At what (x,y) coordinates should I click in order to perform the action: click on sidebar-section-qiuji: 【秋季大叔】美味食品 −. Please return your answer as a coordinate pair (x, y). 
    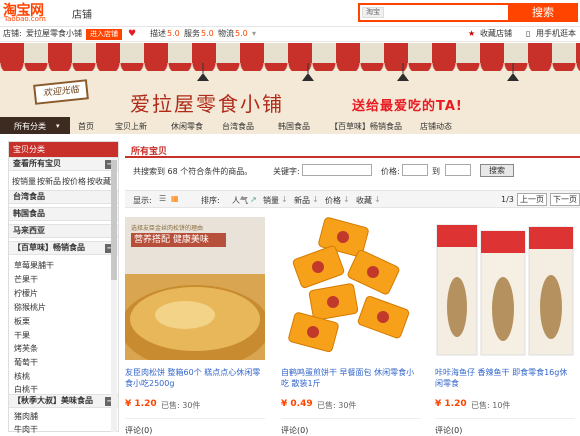
    Looking at the image, I should click on (63, 401).